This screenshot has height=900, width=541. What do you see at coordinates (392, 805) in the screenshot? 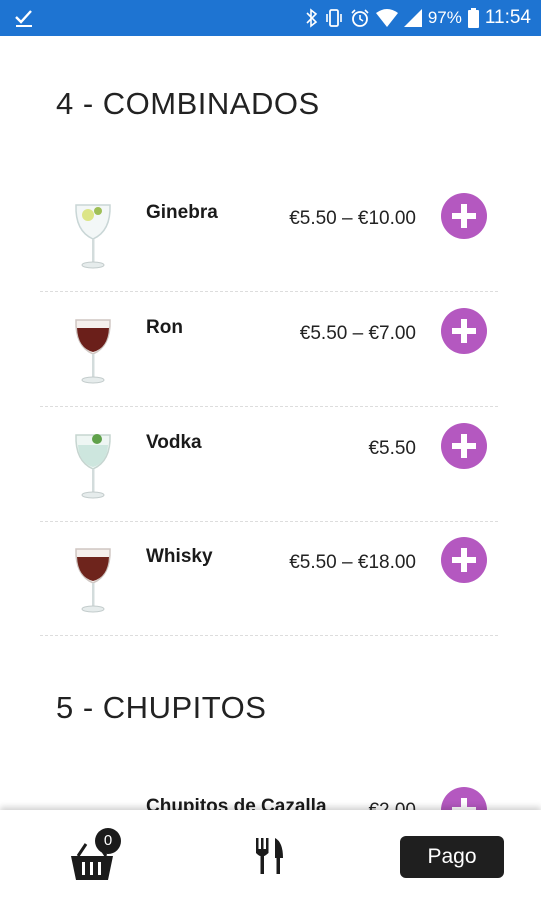
I see `item-price: €2.00` at bounding box center [392, 805].